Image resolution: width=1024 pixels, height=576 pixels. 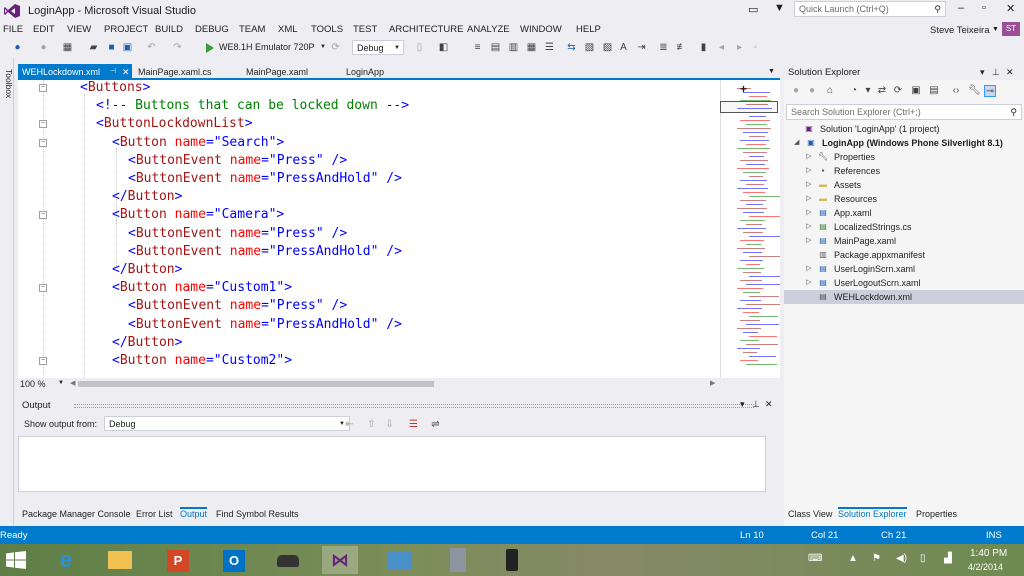 I want to click on code-line: <Button name="Custom2">, so click(x=369, y=361).